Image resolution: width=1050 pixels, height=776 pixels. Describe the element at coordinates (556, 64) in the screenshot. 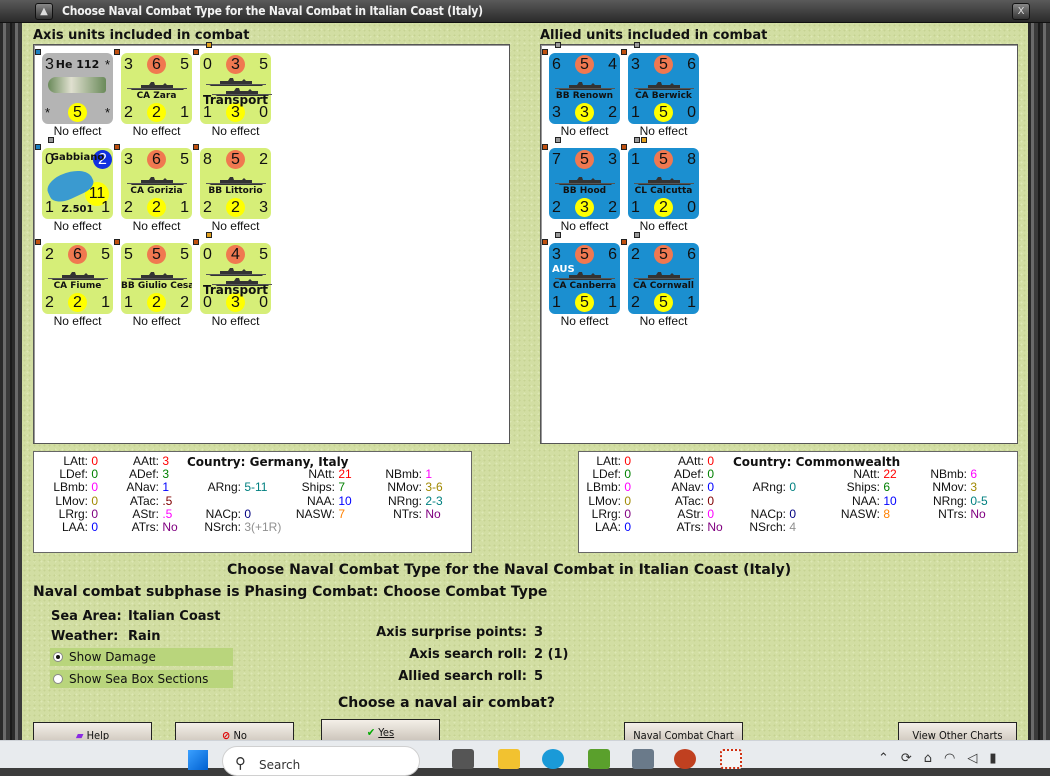

I see `top-value: 6` at that location.